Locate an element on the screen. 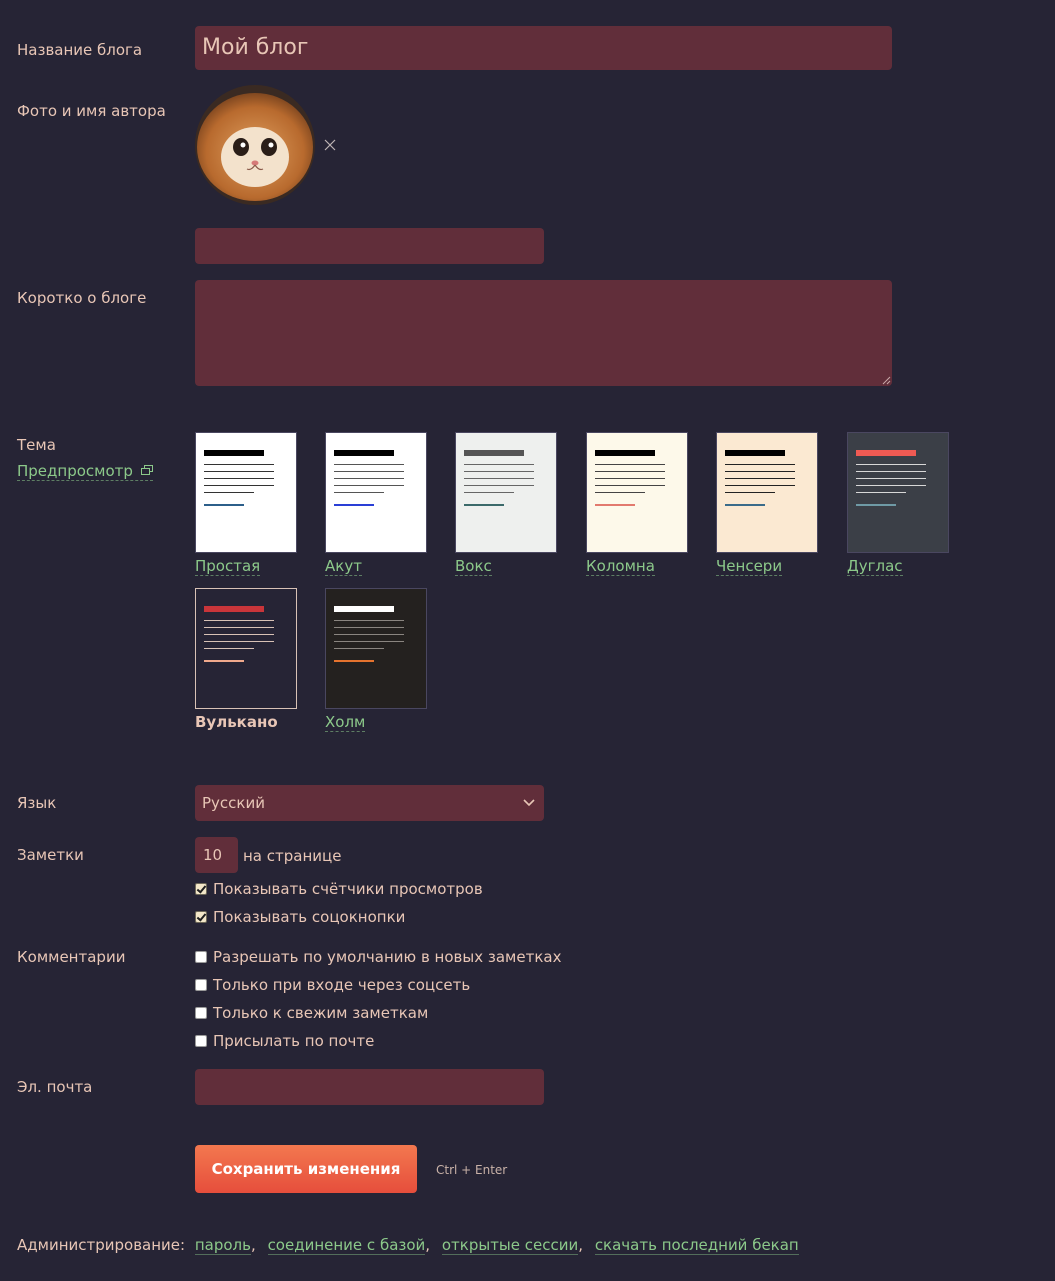  language-select-value: Русский is located at coordinates (233, 803).